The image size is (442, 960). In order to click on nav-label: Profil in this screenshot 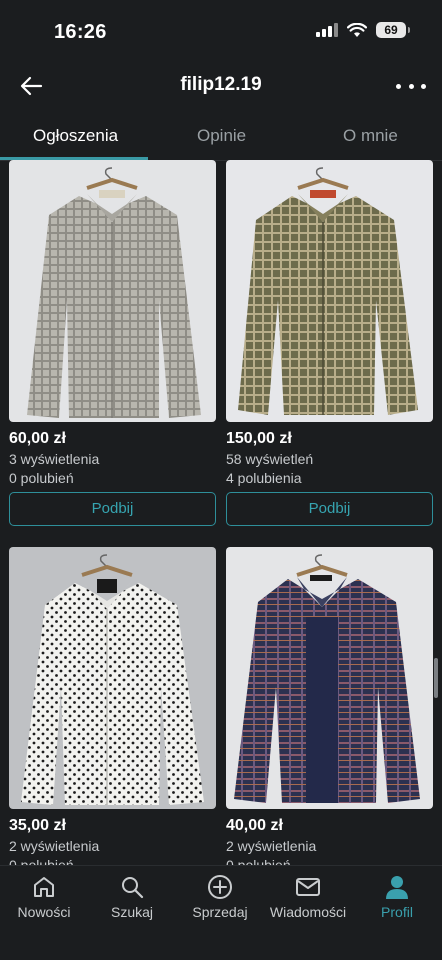, I will do `click(397, 912)`.